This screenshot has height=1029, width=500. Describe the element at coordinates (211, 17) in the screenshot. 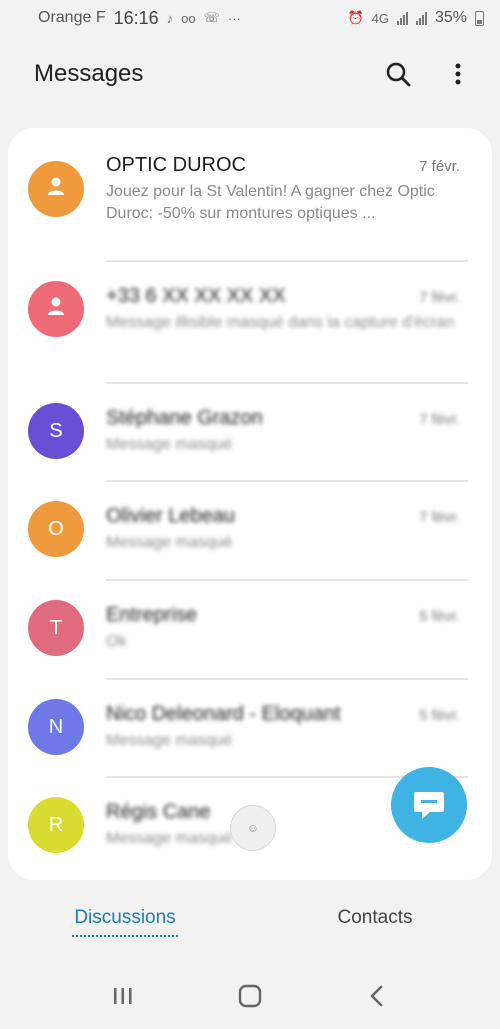

I see `missed-call-icon: ☏` at that location.